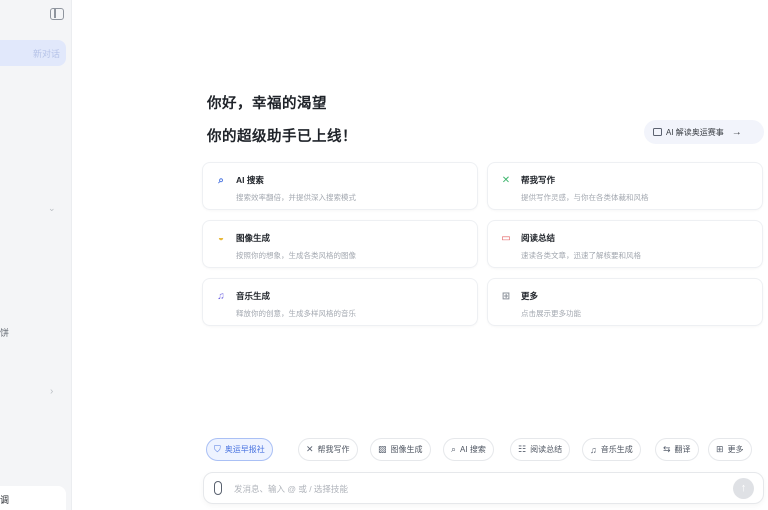 The width and height of the screenshot is (768, 510). What do you see at coordinates (736, 132) in the screenshot?
I see `arrow-right-icon: →` at bounding box center [736, 132].